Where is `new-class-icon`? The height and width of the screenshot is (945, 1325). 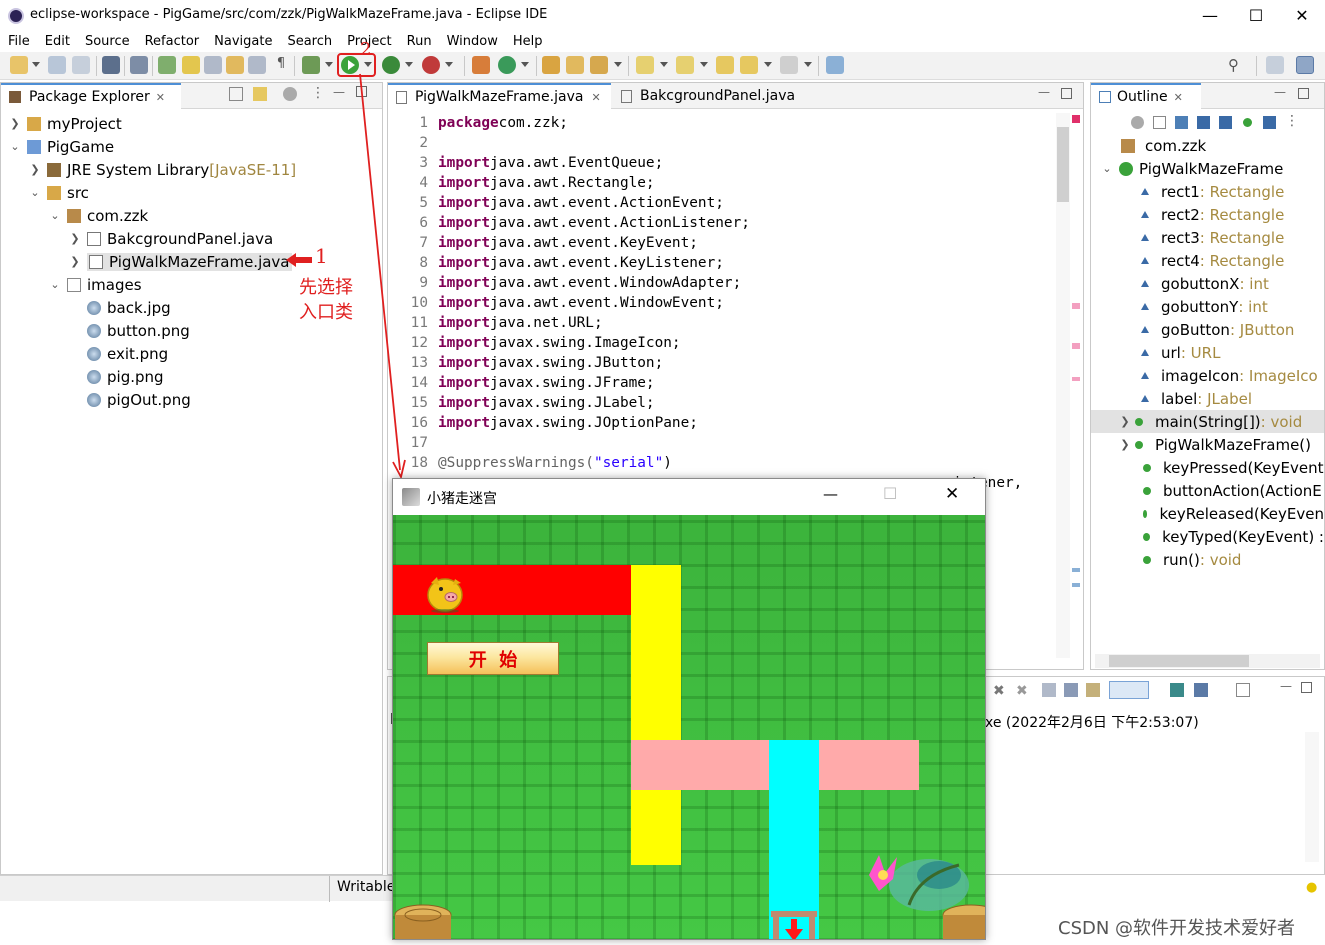
new-class-icon is located at coordinates (507, 65).